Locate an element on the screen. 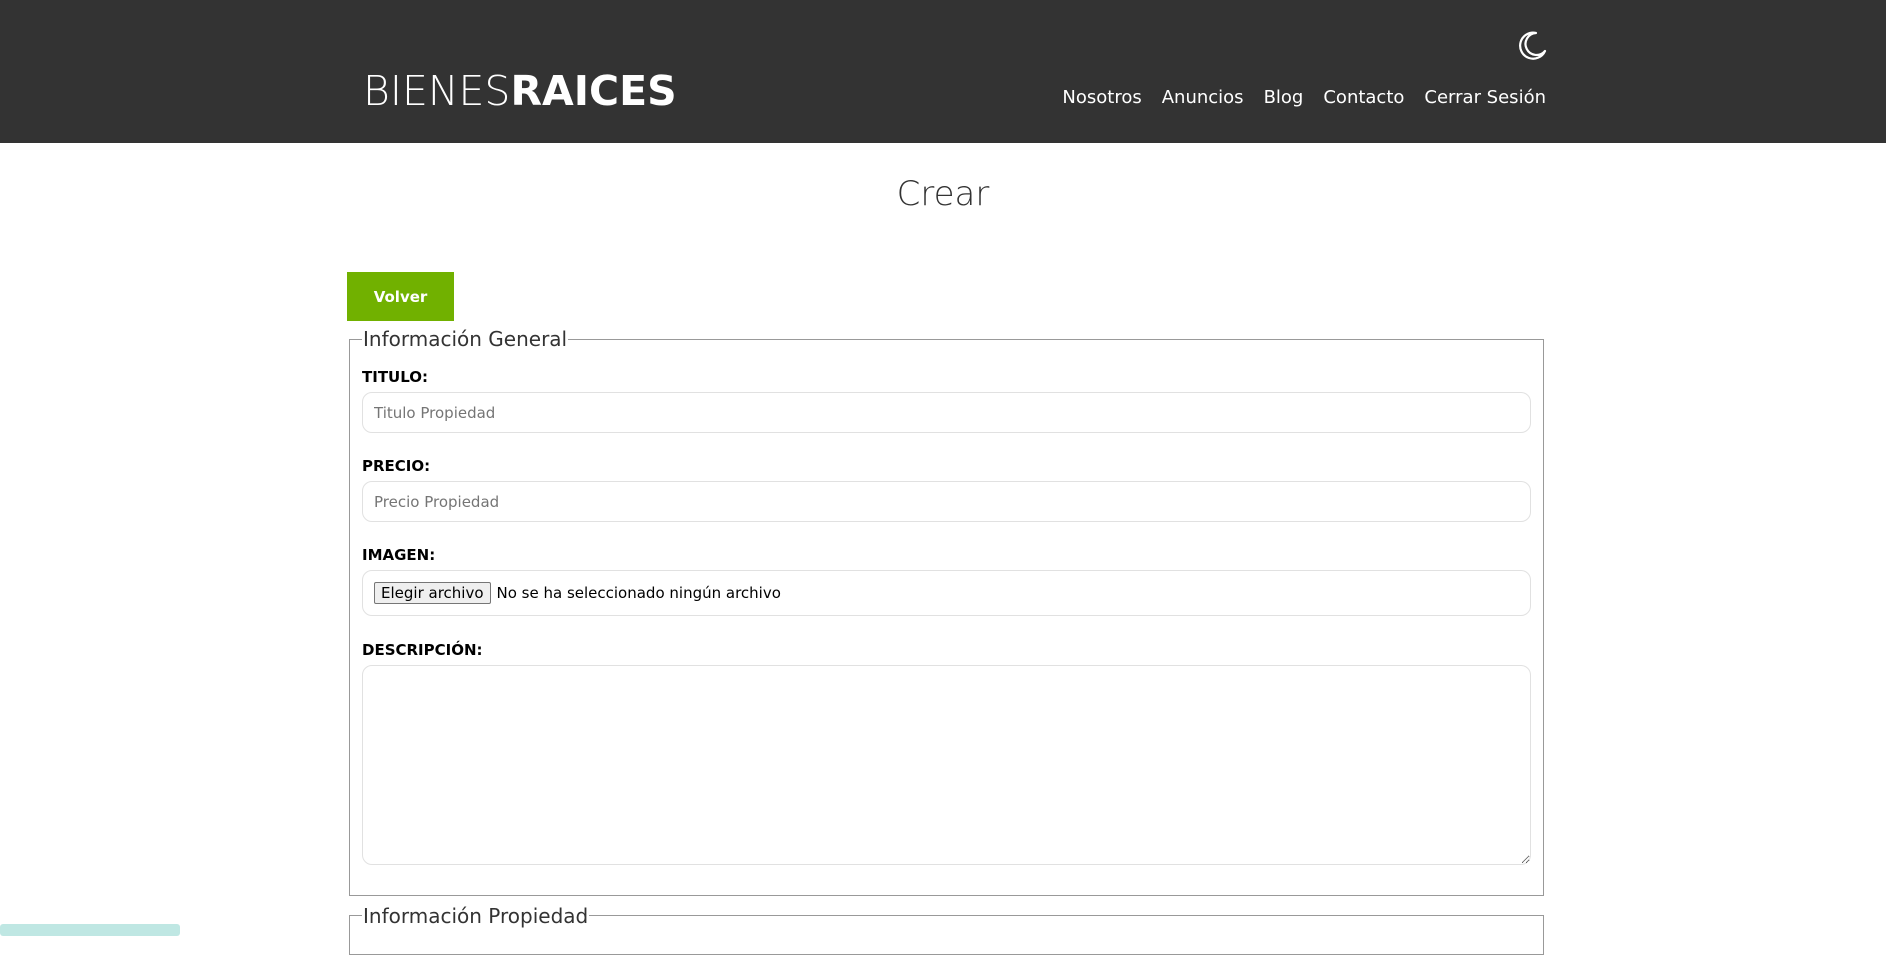 This screenshot has height=955, width=1886. file-status-text: No se ha seleccionado ningún archivo is located at coordinates (638, 593).